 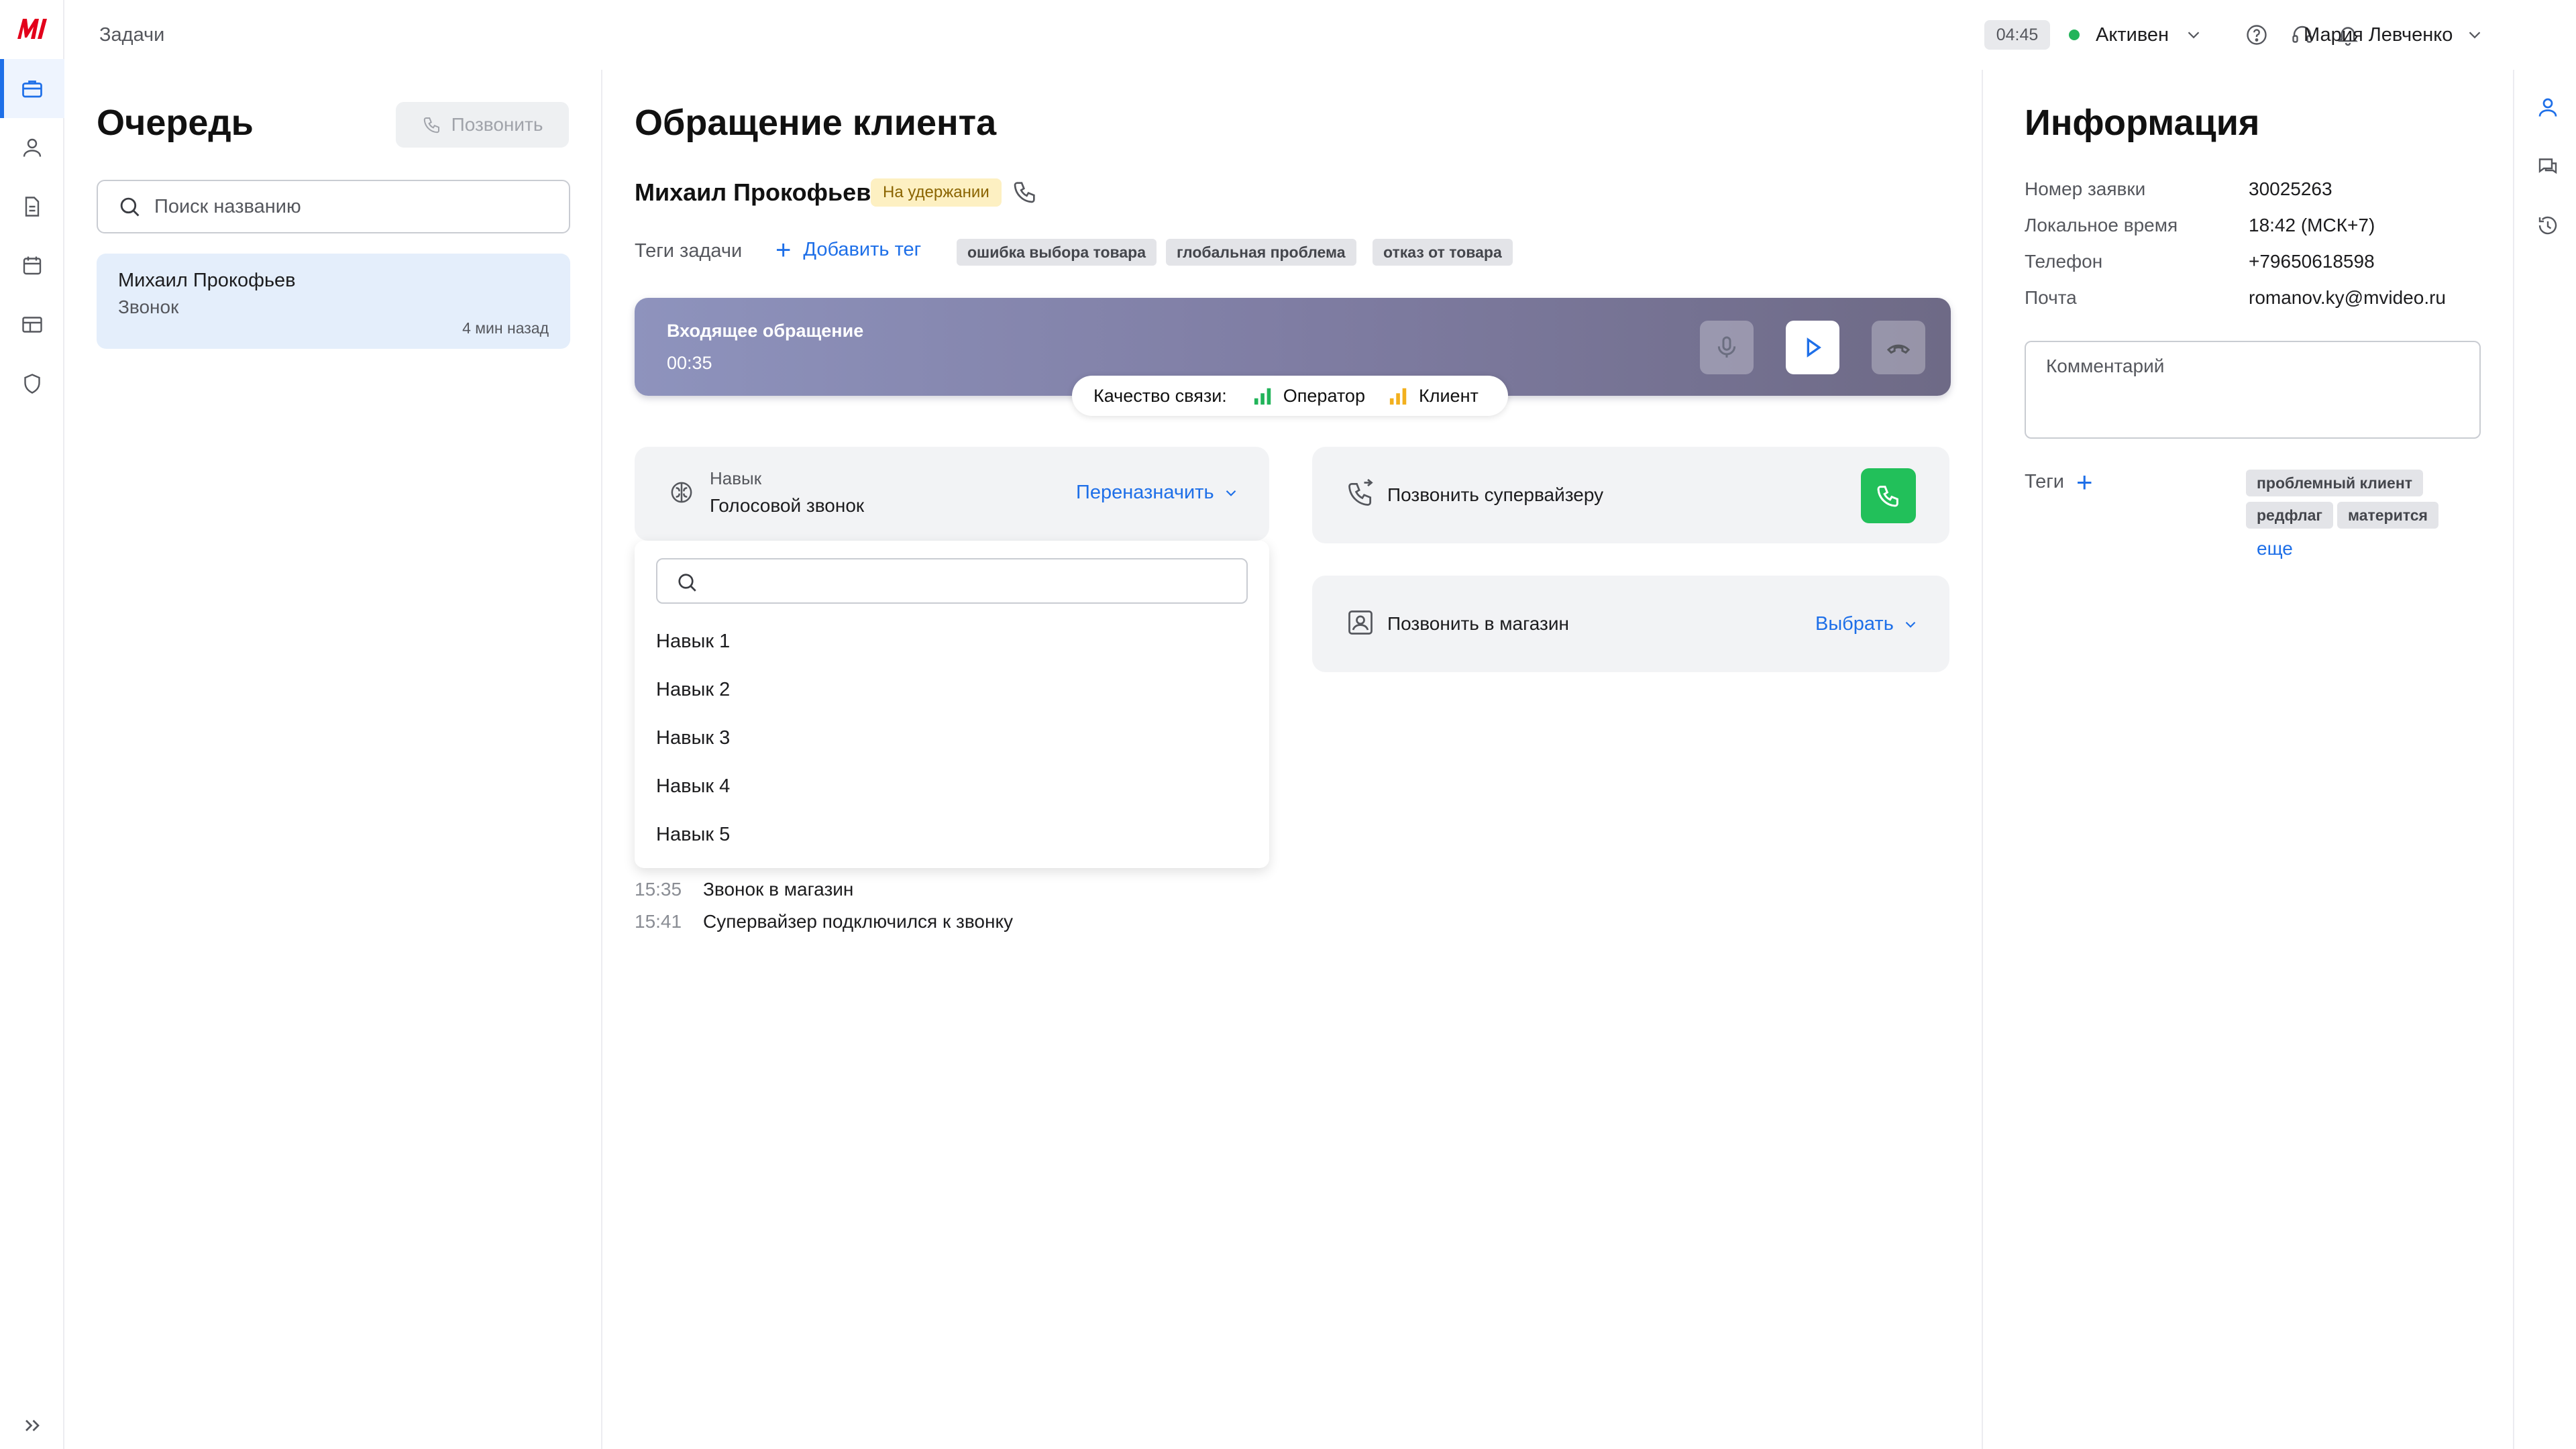 I want to click on phone-transfer-icon, so click(x=1360, y=492).